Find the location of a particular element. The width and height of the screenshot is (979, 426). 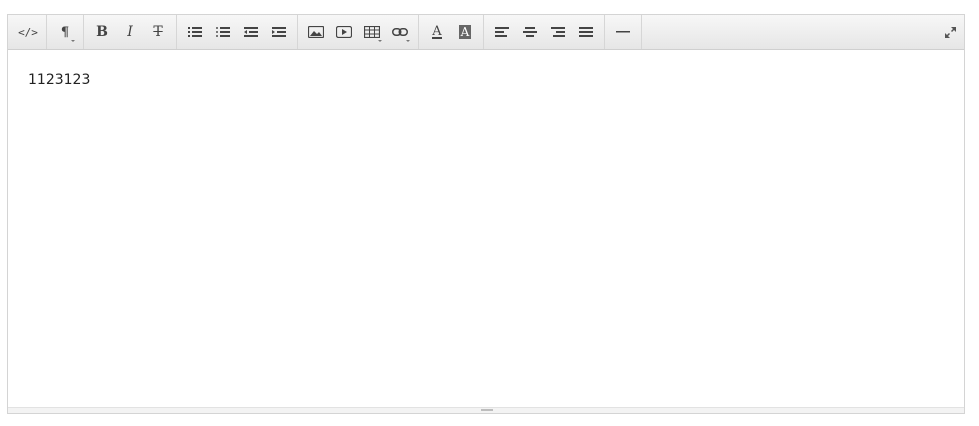

align-center-button is located at coordinates (530, 32).